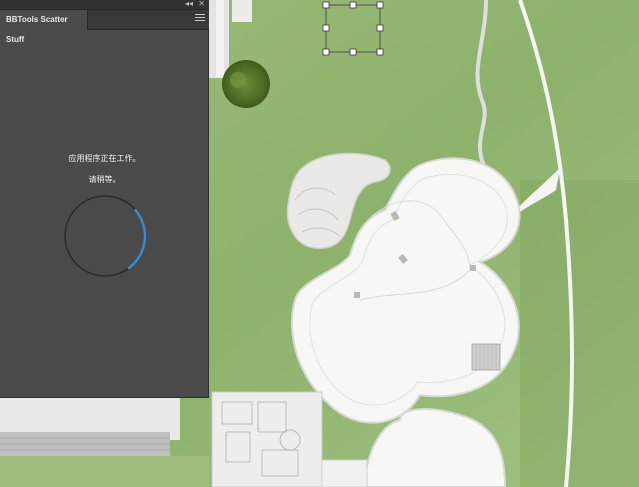  I want to click on hamburger-menu-icon, so click(200, 19).